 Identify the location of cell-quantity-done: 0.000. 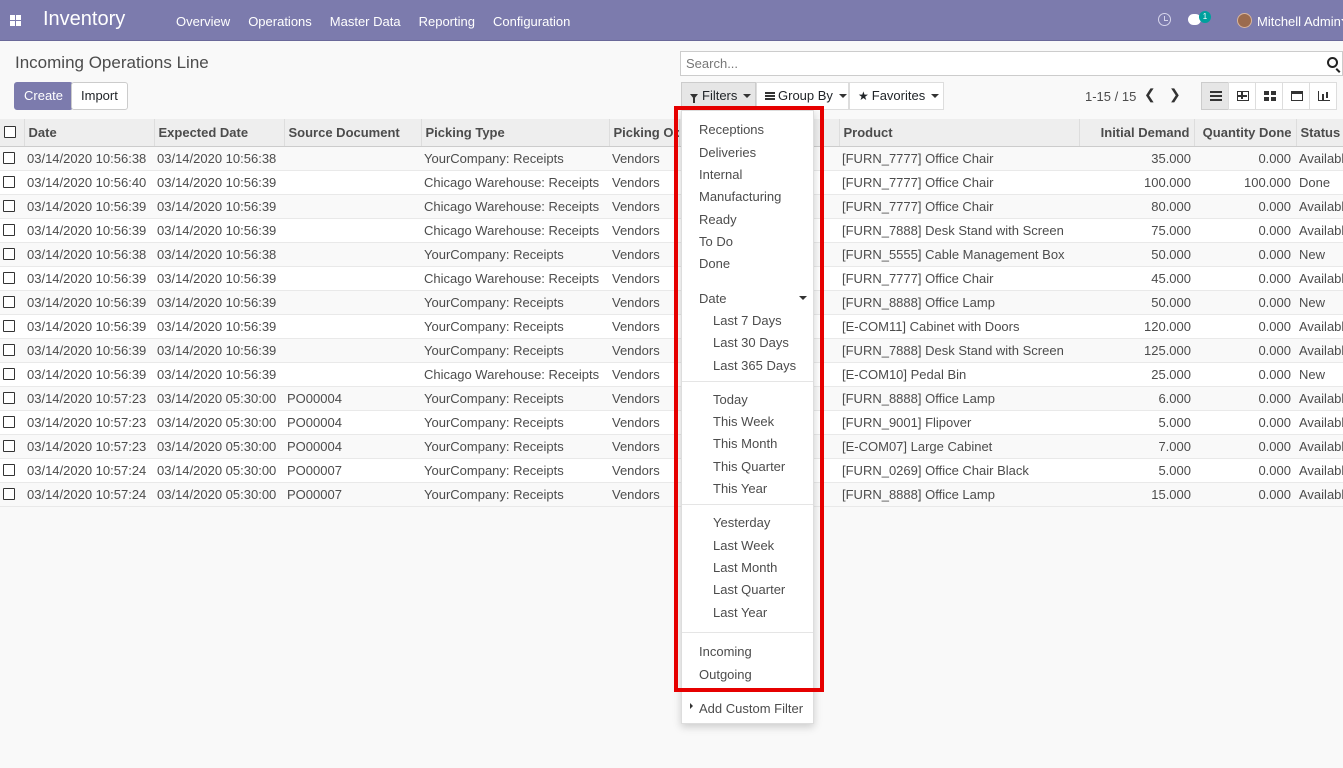
(1245, 230).